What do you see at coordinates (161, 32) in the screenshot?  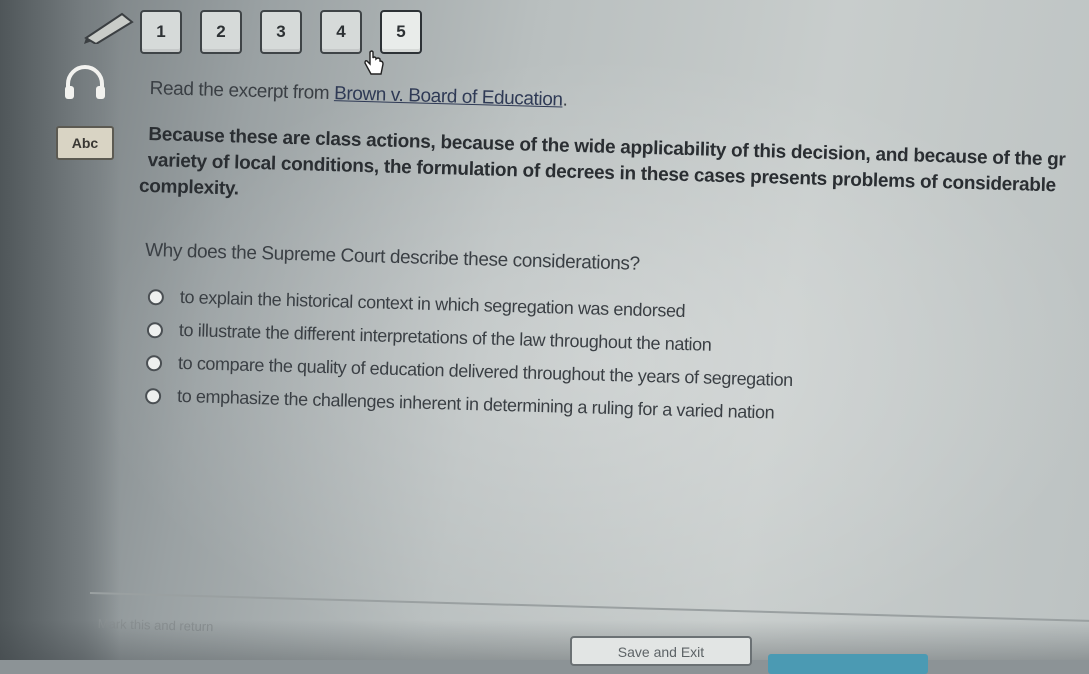 I see `tab-question-1: 1` at bounding box center [161, 32].